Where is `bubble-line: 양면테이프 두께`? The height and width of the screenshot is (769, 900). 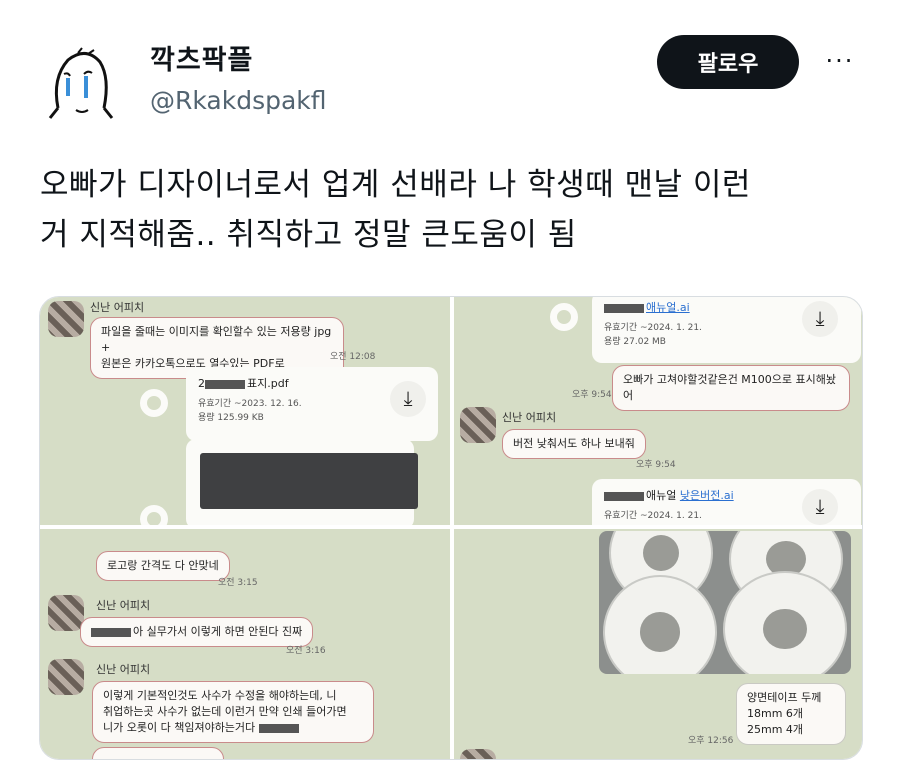
bubble-line: 양면테이프 두께 is located at coordinates (784, 697).